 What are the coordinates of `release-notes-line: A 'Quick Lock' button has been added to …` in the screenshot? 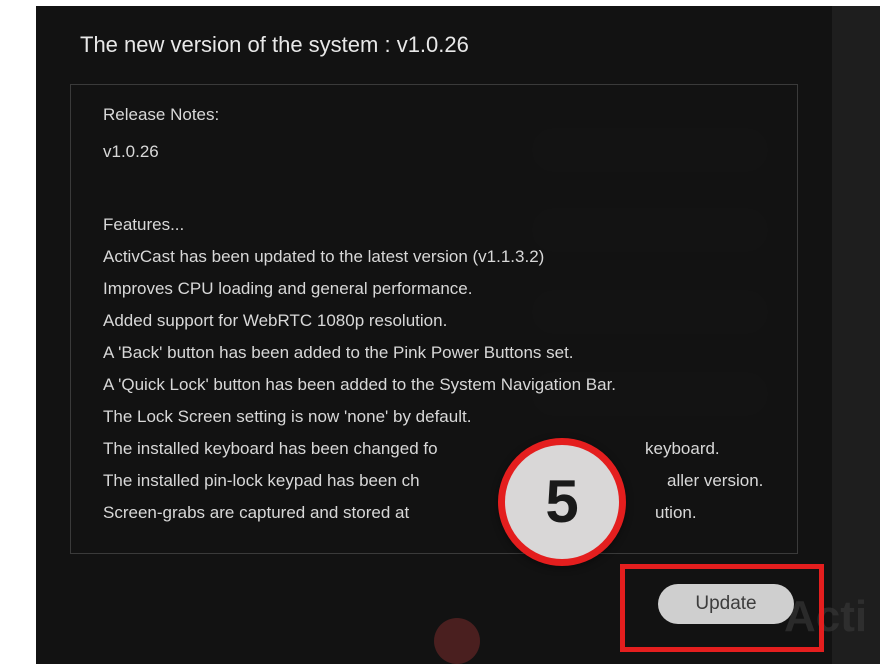 It's located at (360, 384).